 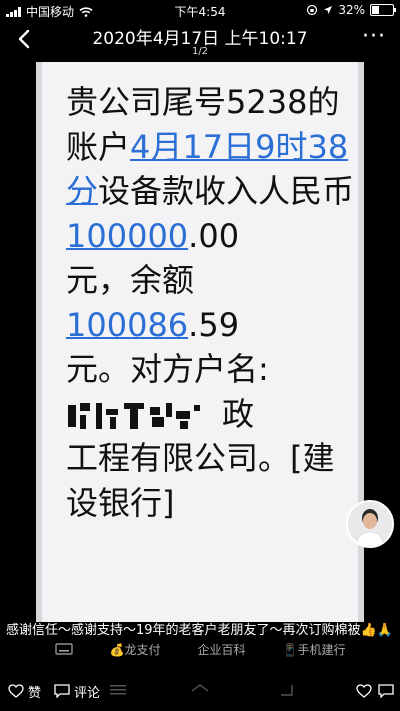 What do you see at coordinates (167, 369) in the screenshot?
I see `sms-payer-label: 元。对方户名:` at bounding box center [167, 369].